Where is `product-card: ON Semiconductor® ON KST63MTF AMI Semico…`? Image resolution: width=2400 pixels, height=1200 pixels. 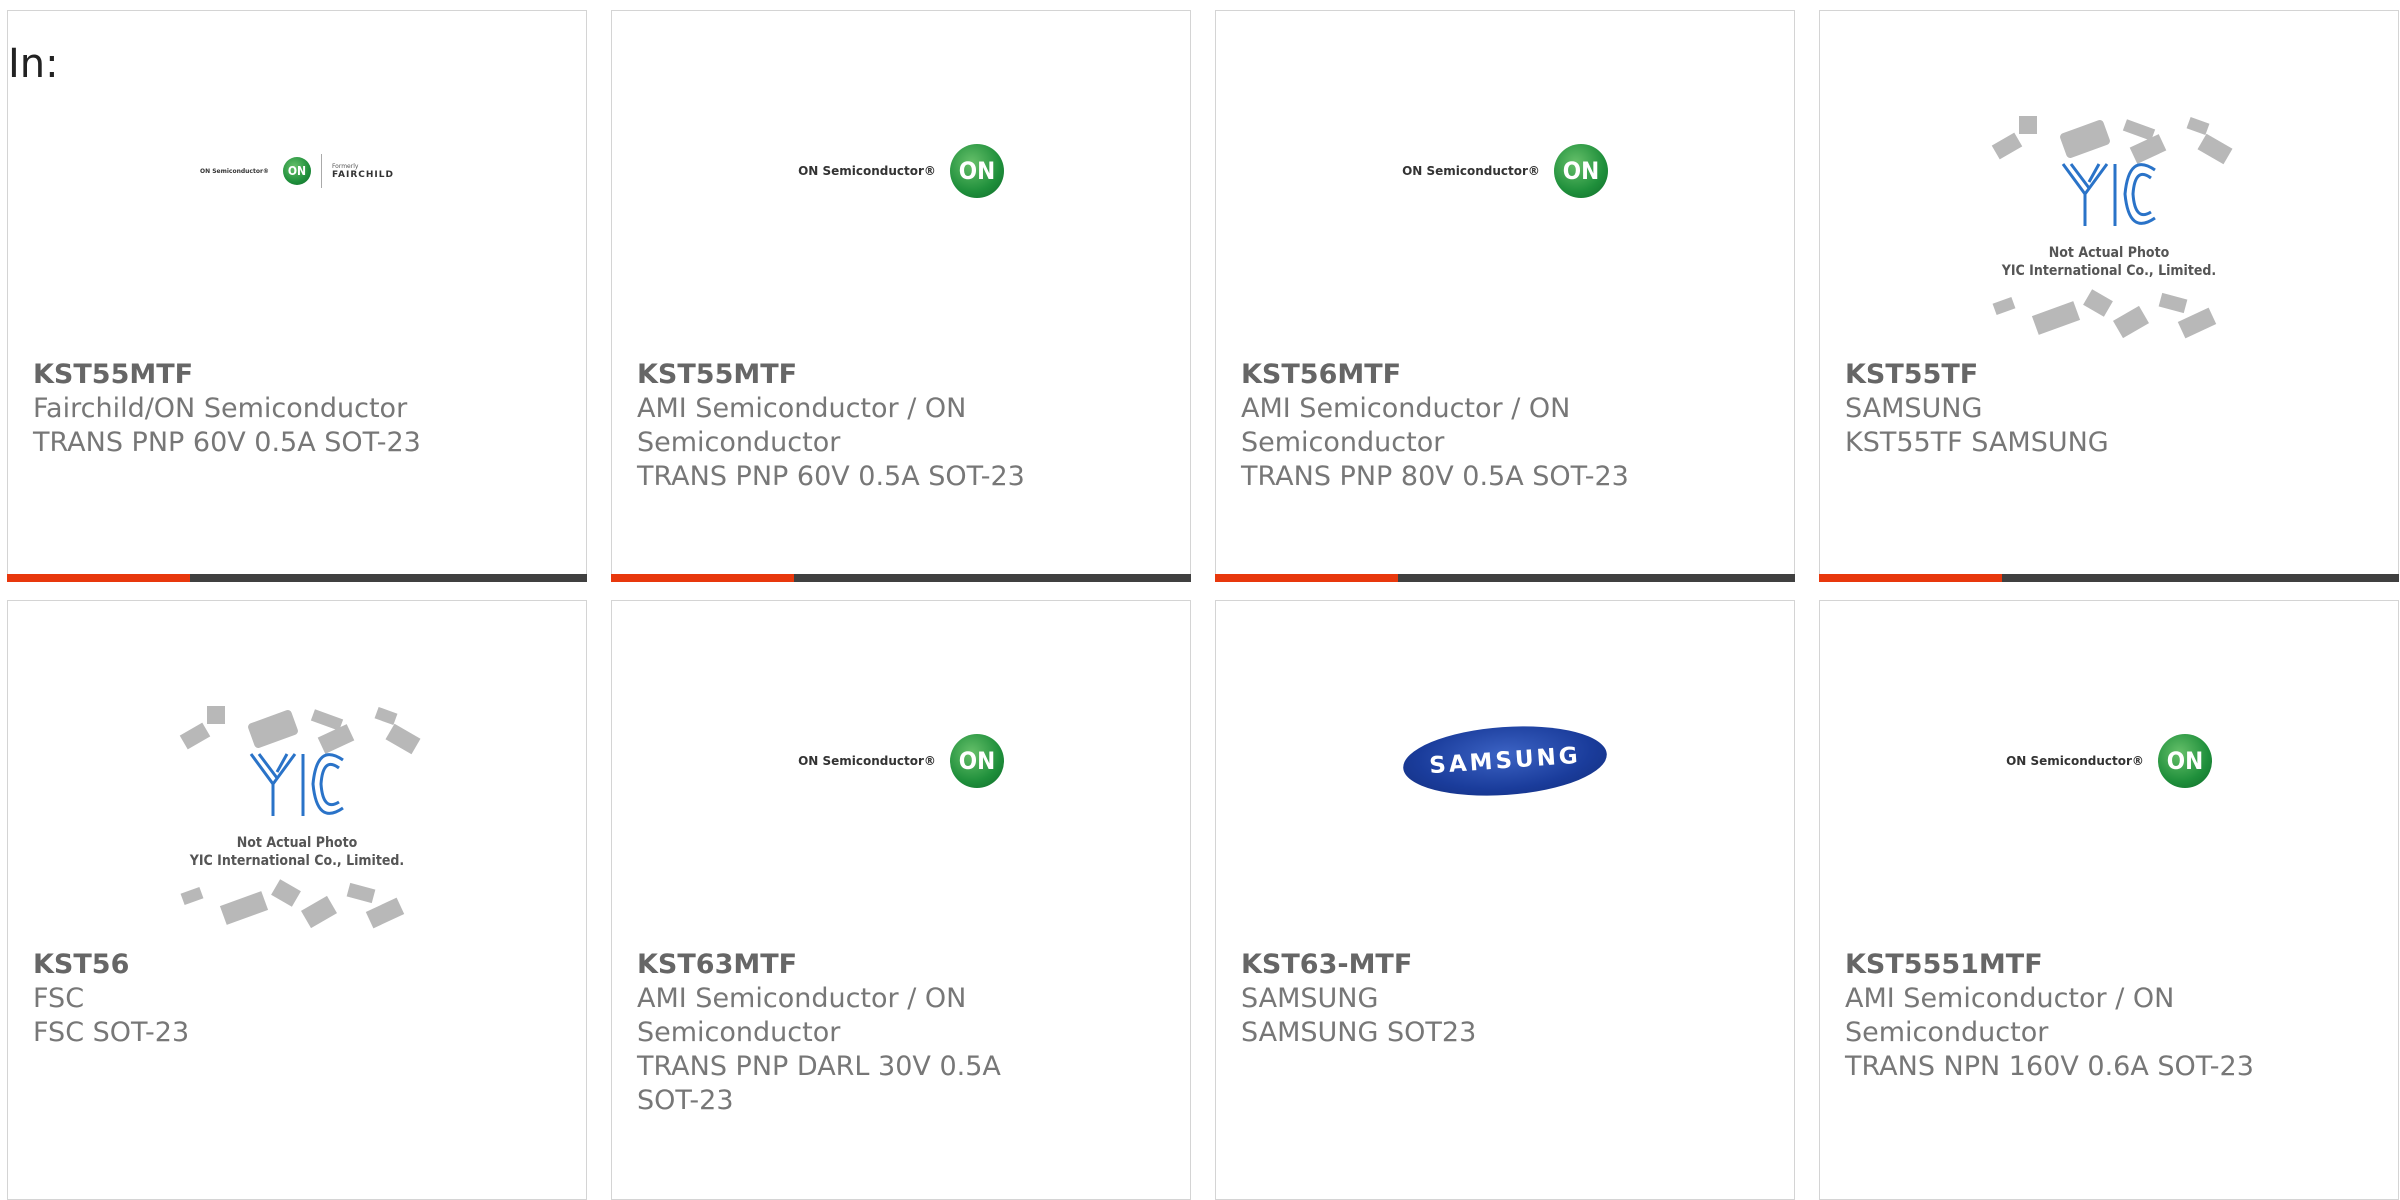
product-card: ON Semiconductor® ON KST63MTF AMI Semico… is located at coordinates (901, 900).